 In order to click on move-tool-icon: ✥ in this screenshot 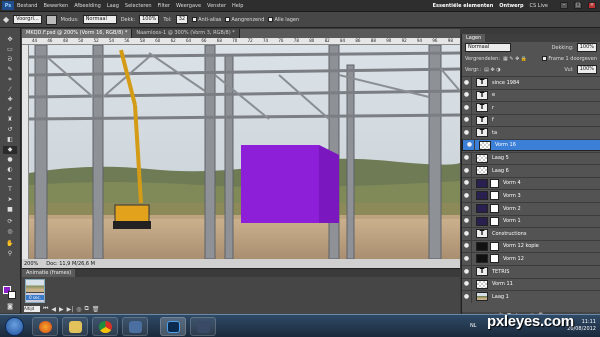, I will do `click(10, 40)`.